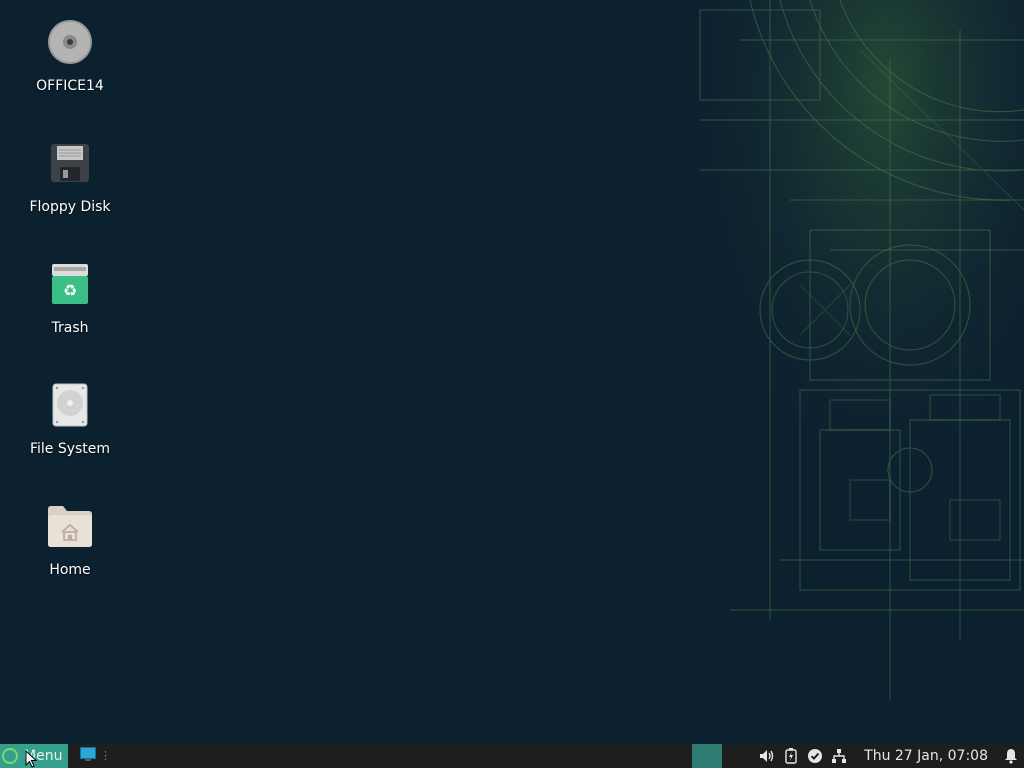 This screenshot has height=768, width=1024. I want to click on desktop-window-icon, so click(88, 756).